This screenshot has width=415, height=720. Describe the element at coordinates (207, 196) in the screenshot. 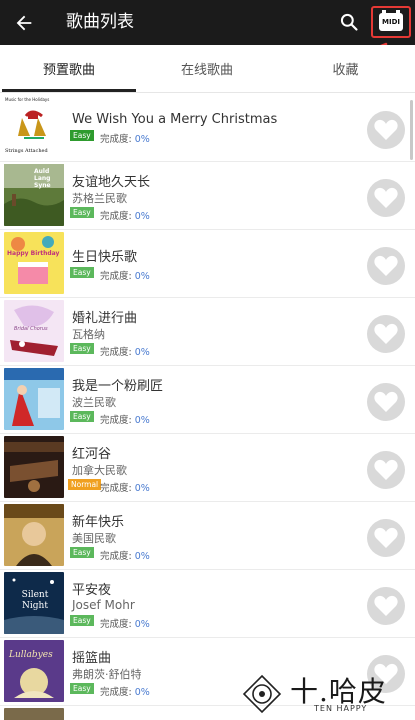

I see `list-item: Auld Lang Syne 友谊地久天长 苏格兰民歌 Easy 完成度: 0%` at that location.